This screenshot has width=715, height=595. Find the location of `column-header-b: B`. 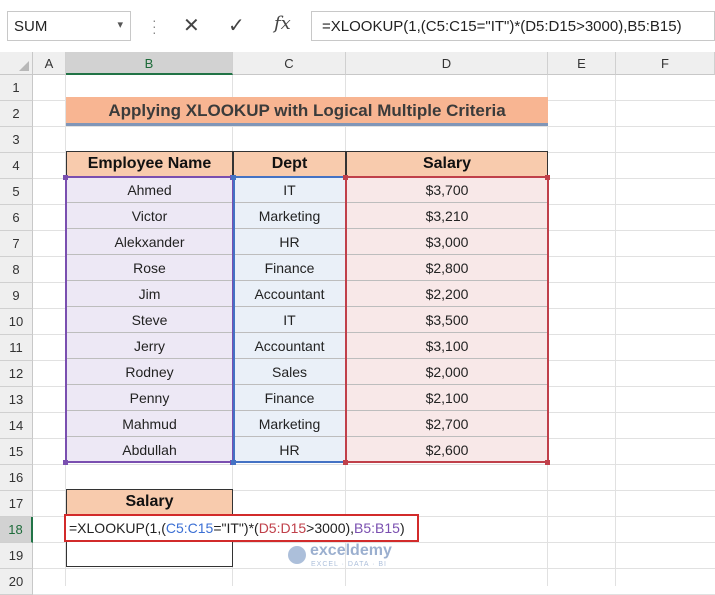

column-header-b: B is located at coordinates (149, 63).